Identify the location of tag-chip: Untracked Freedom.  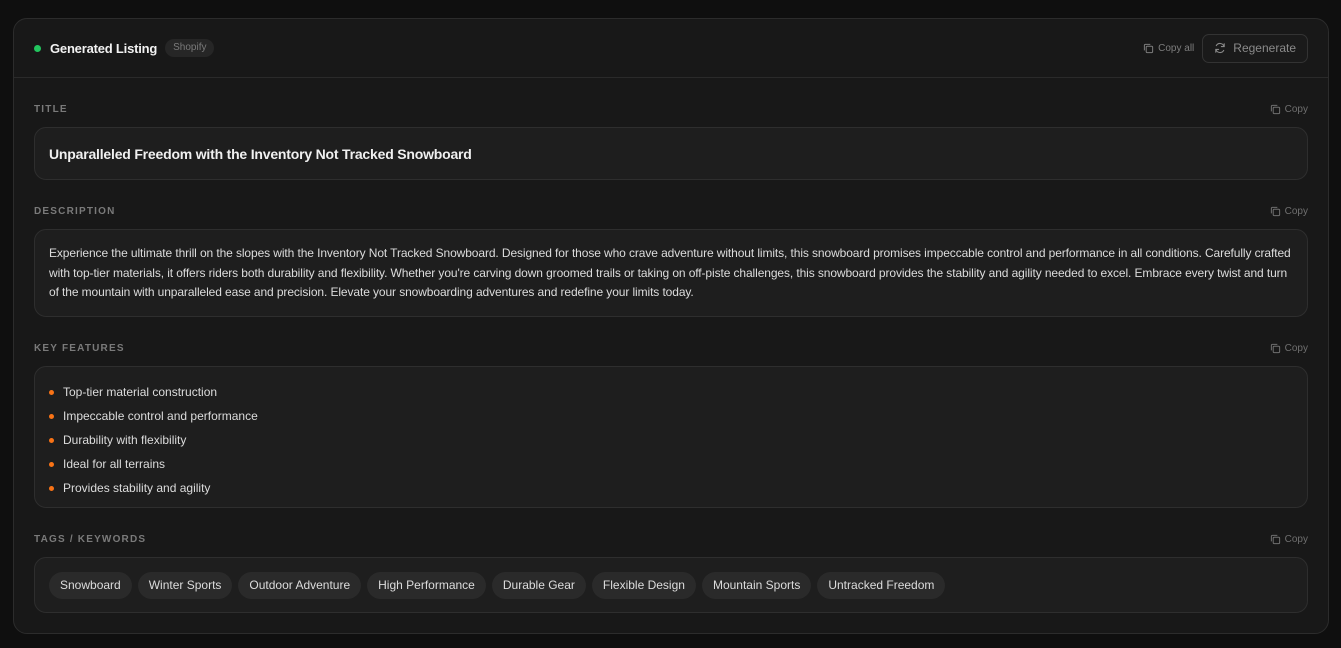
(881, 585).